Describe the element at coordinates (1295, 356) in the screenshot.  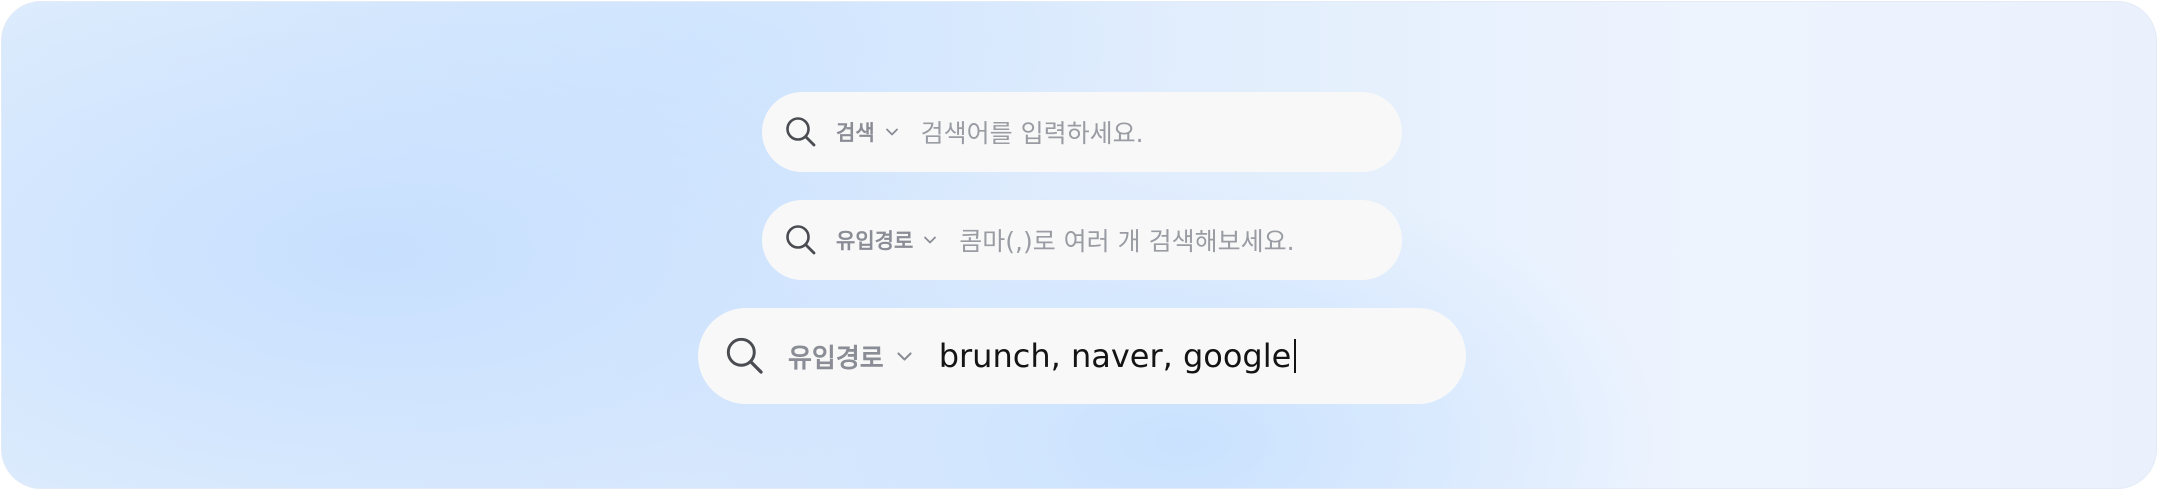
I see `text-caret` at that location.